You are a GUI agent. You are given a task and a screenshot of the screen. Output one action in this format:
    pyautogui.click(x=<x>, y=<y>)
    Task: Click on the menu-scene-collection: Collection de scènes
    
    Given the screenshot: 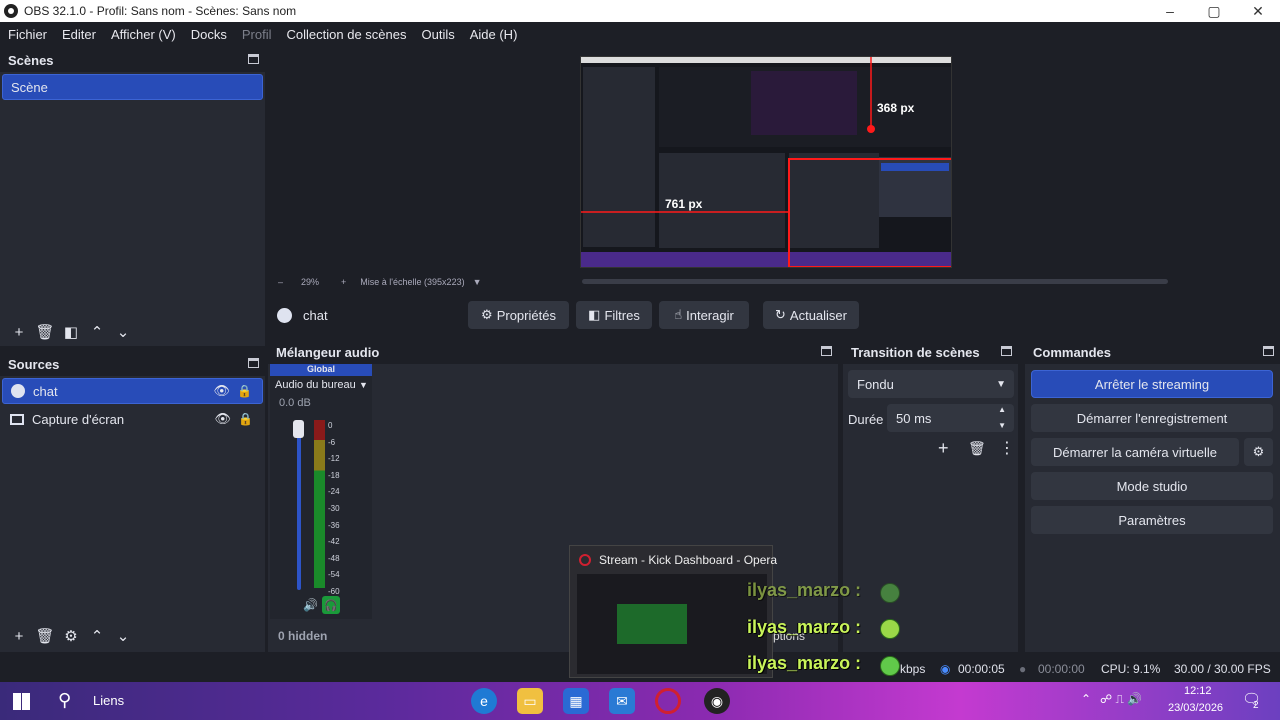 What is the action you would take?
    pyautogui.click(x=346, y=34)
    